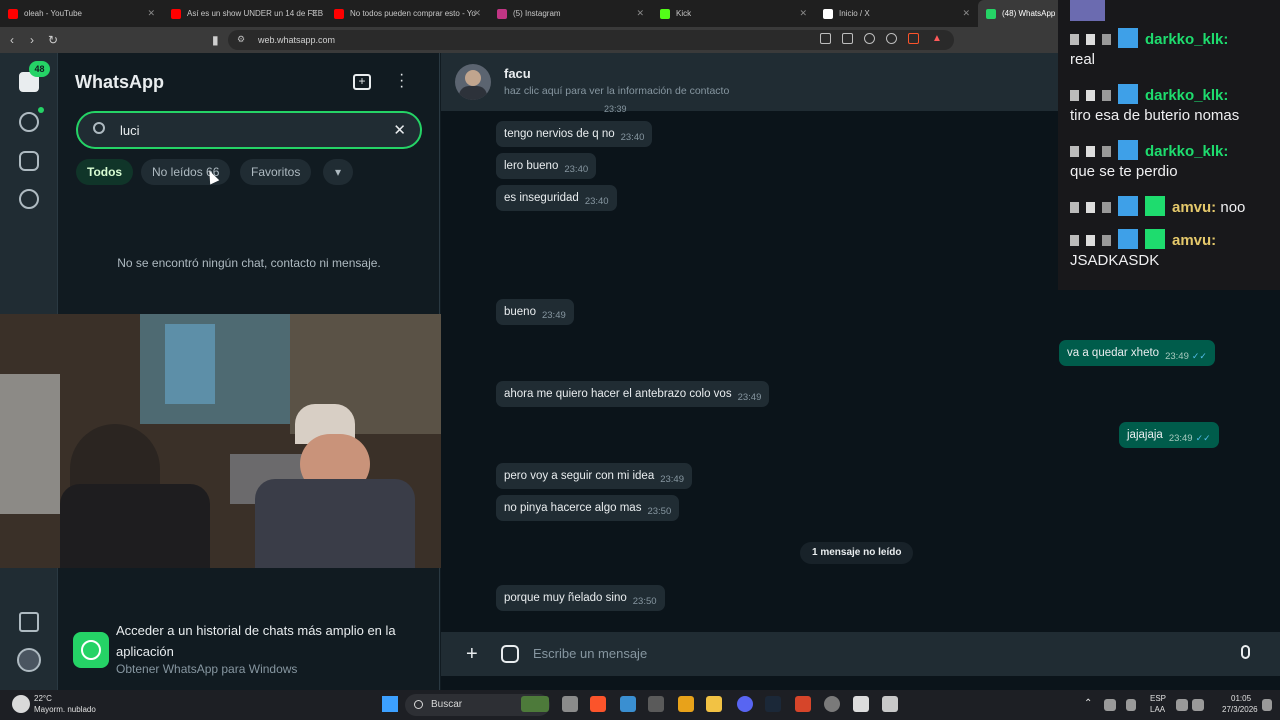 The width and height of the screenshot is (1280, 720). I want to click on keyboard-region: LAA, so click(1157, 709).